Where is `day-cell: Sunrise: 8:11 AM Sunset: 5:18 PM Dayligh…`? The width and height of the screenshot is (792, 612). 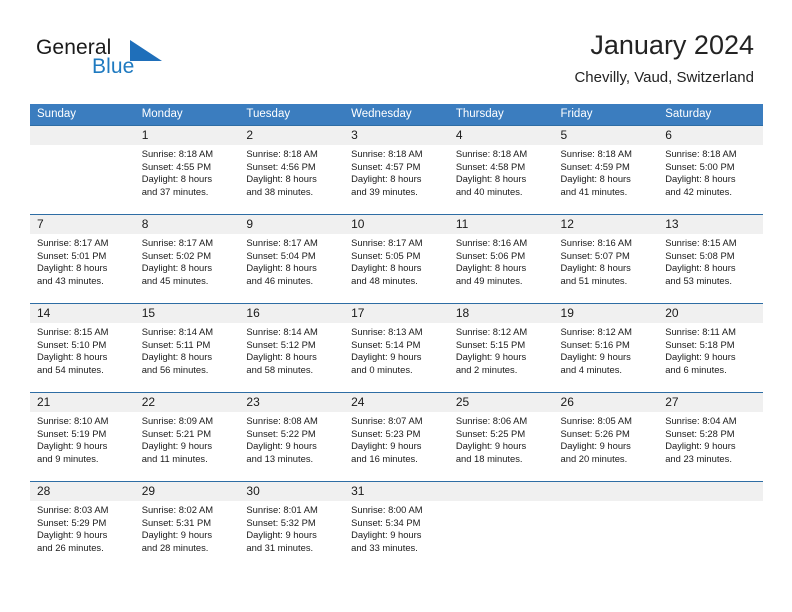 day-cell: Sunrise: 8:11 AM Sunset: 5:18 PM Dayligh… is located at coordinates (710, 357).